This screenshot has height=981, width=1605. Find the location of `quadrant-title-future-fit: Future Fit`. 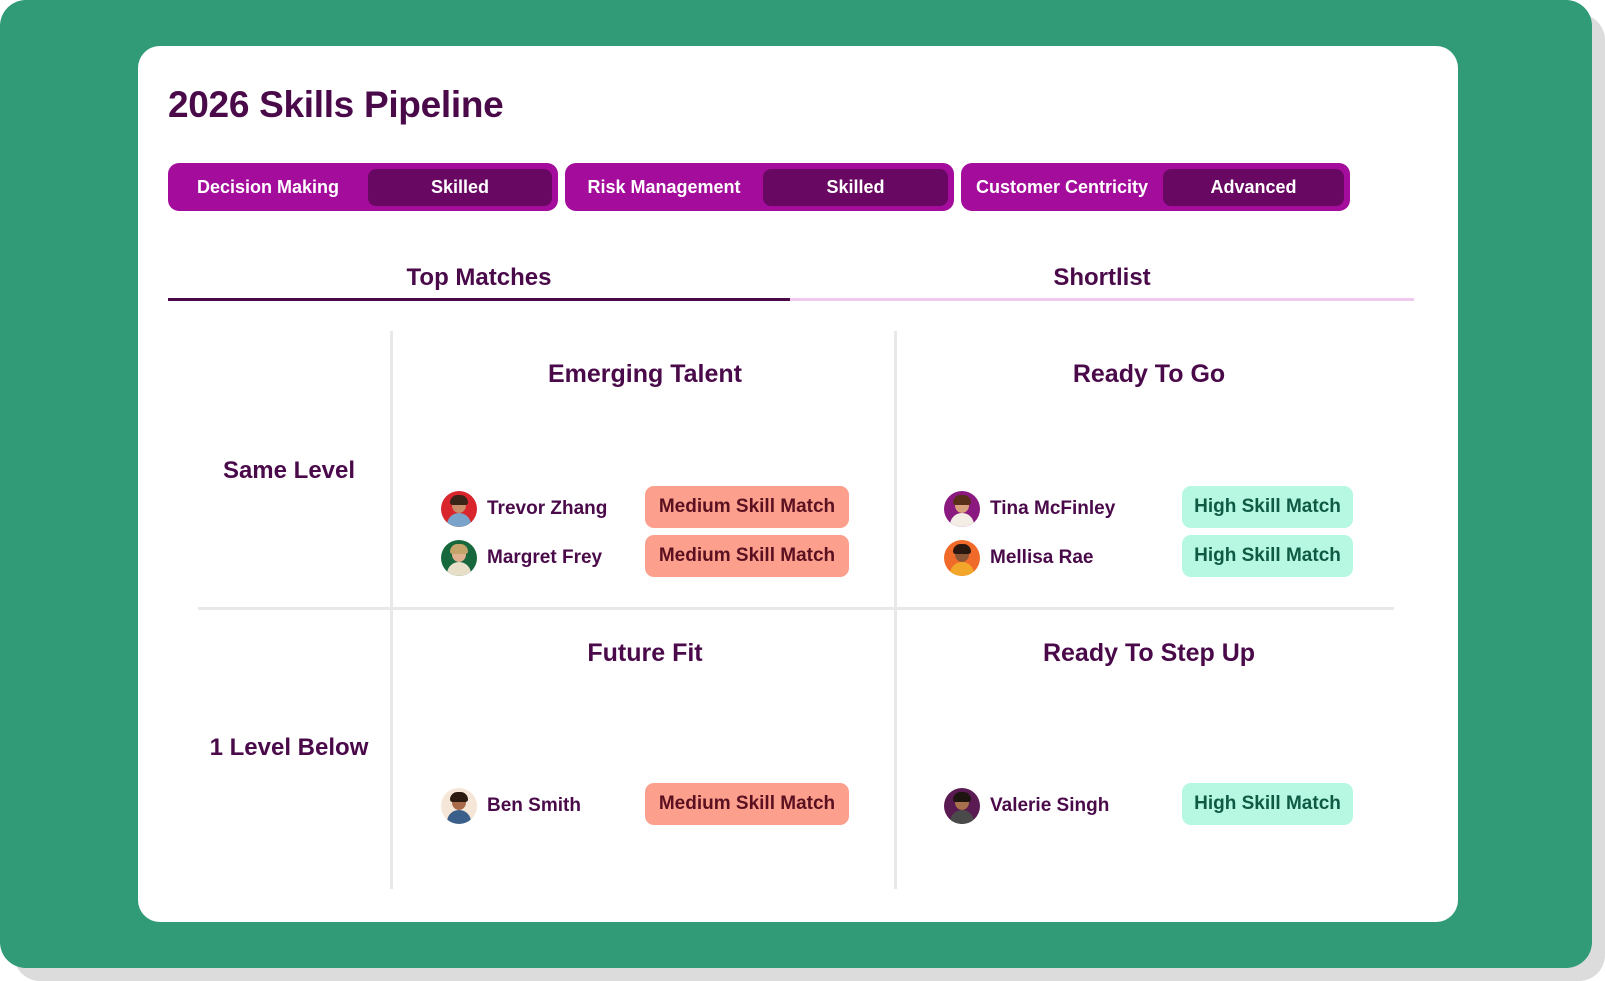

quadrant-title-future-fit: Future Fit is located at coordinates (645, 653).